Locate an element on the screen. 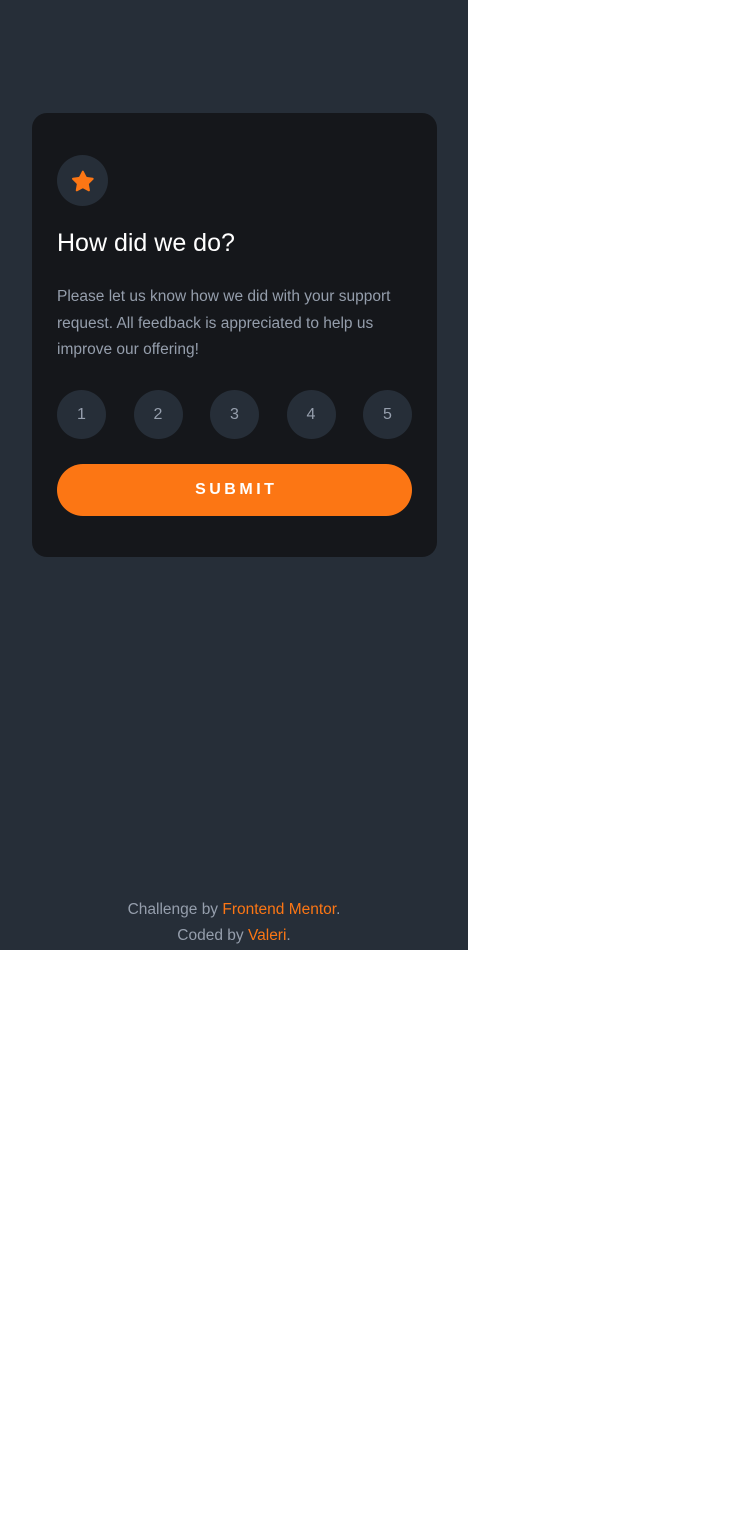 This screenshot has width=750, height=1520. card-title: How did we do? is located at coordinates (146, 243).